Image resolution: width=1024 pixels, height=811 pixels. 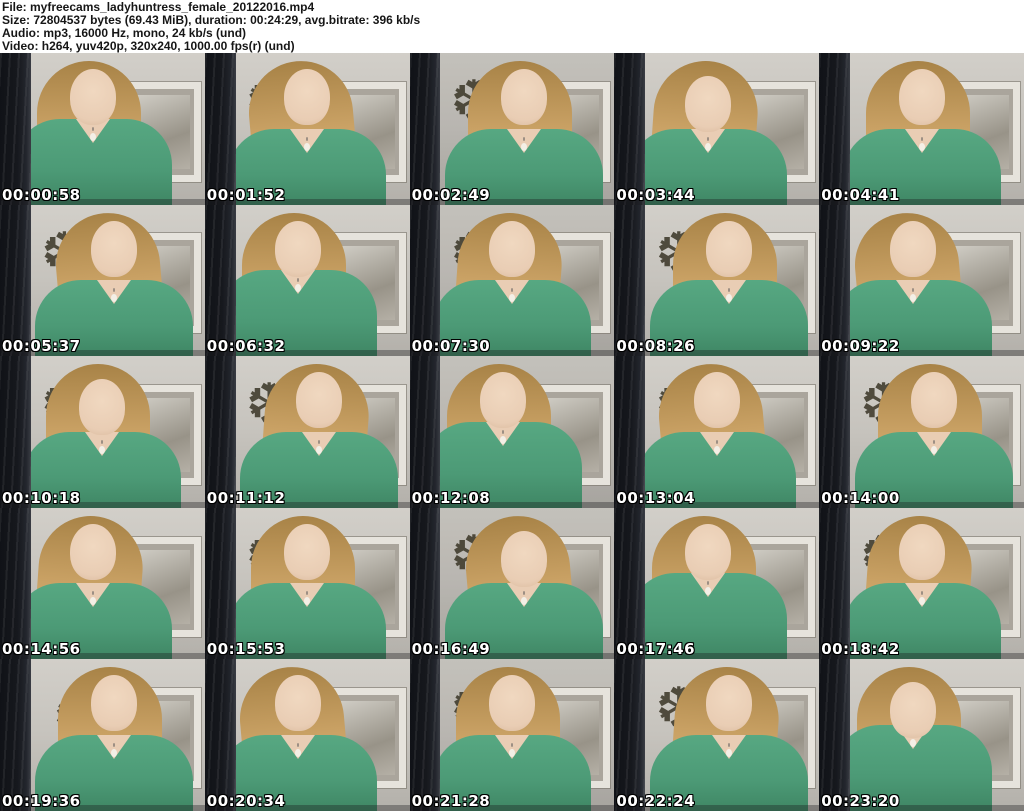 What do you see at coordinates (307, 280) in the screenshot?
I see `thumbnail-cell: ❆ 00:06:32` at bounding box center [307, 280].